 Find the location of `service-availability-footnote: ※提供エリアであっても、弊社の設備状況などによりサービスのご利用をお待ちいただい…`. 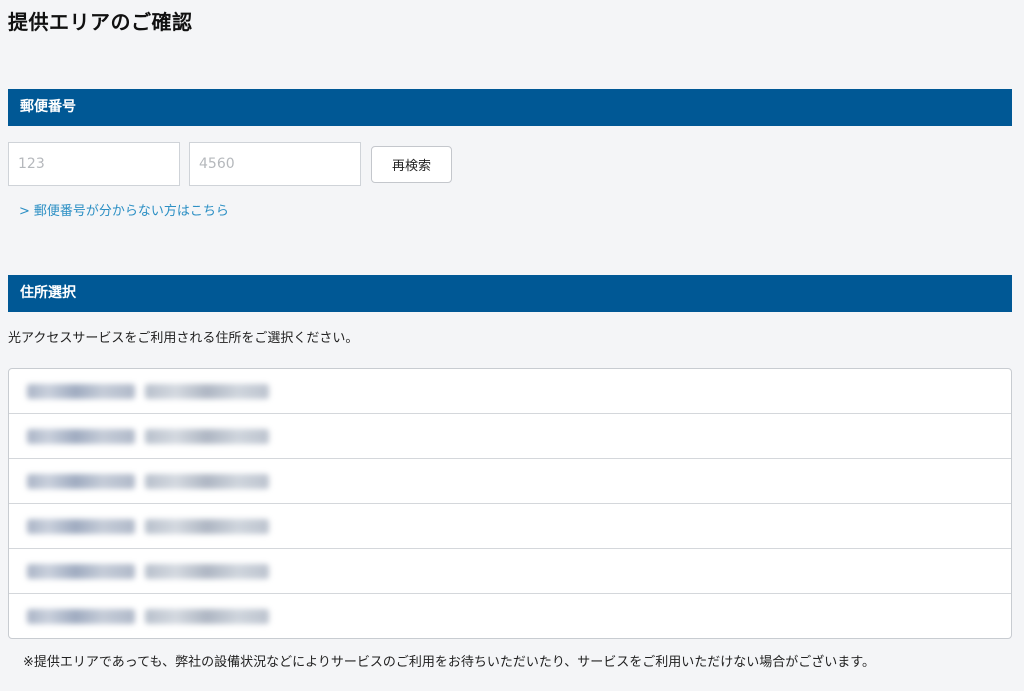

service-availability-footnote: ※提供エリアであっても、弊社の設備状況などによりサービスのご利用をお待ちいただい… is located at coordinates (449, 662).